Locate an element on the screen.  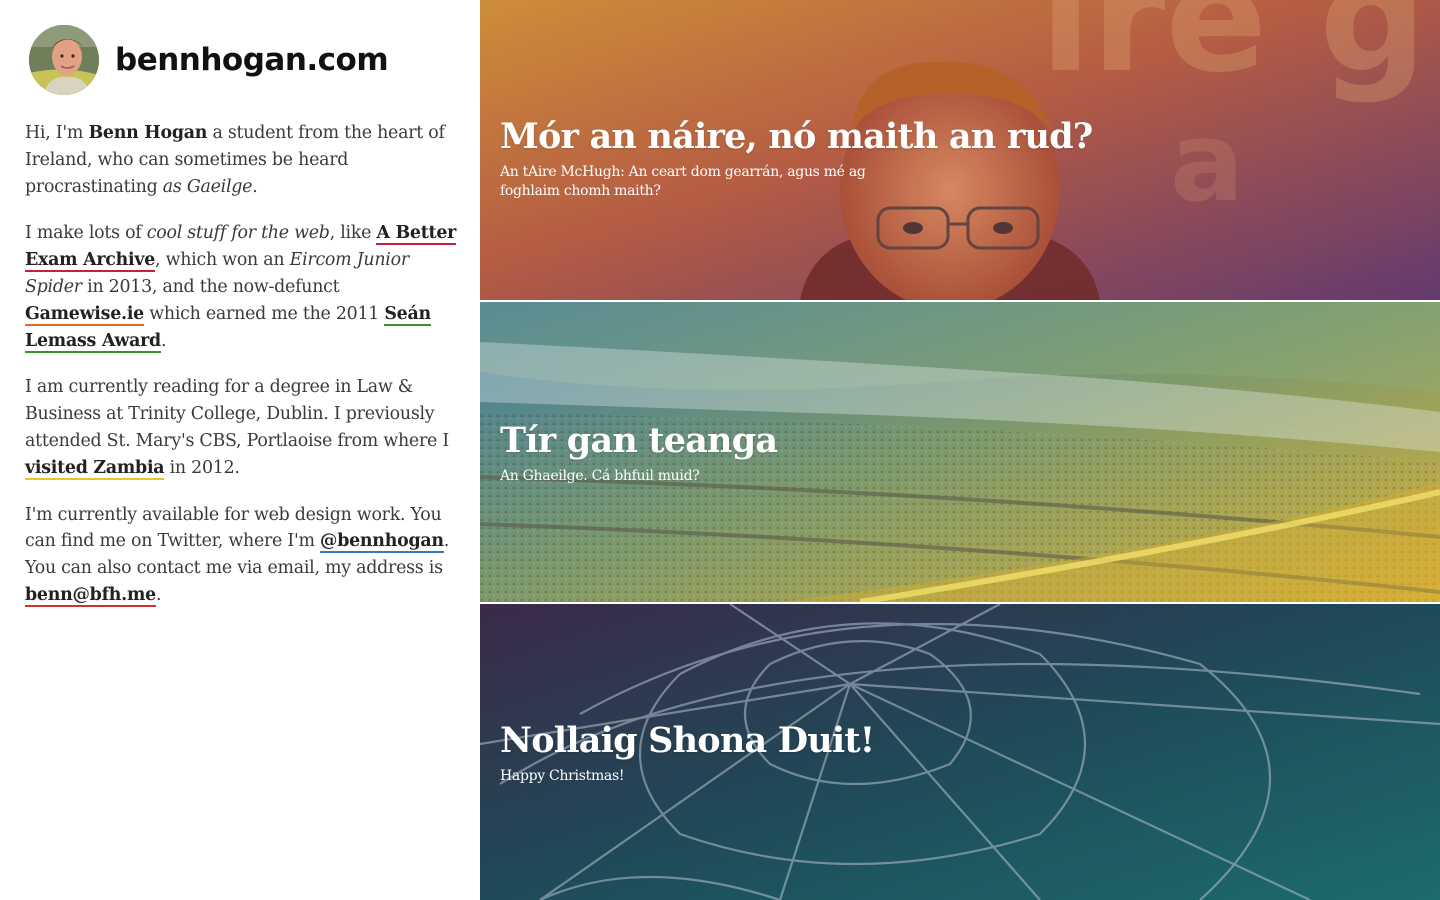
link-gamewise: Gamewise.ie is located at coordinates (84, 314).